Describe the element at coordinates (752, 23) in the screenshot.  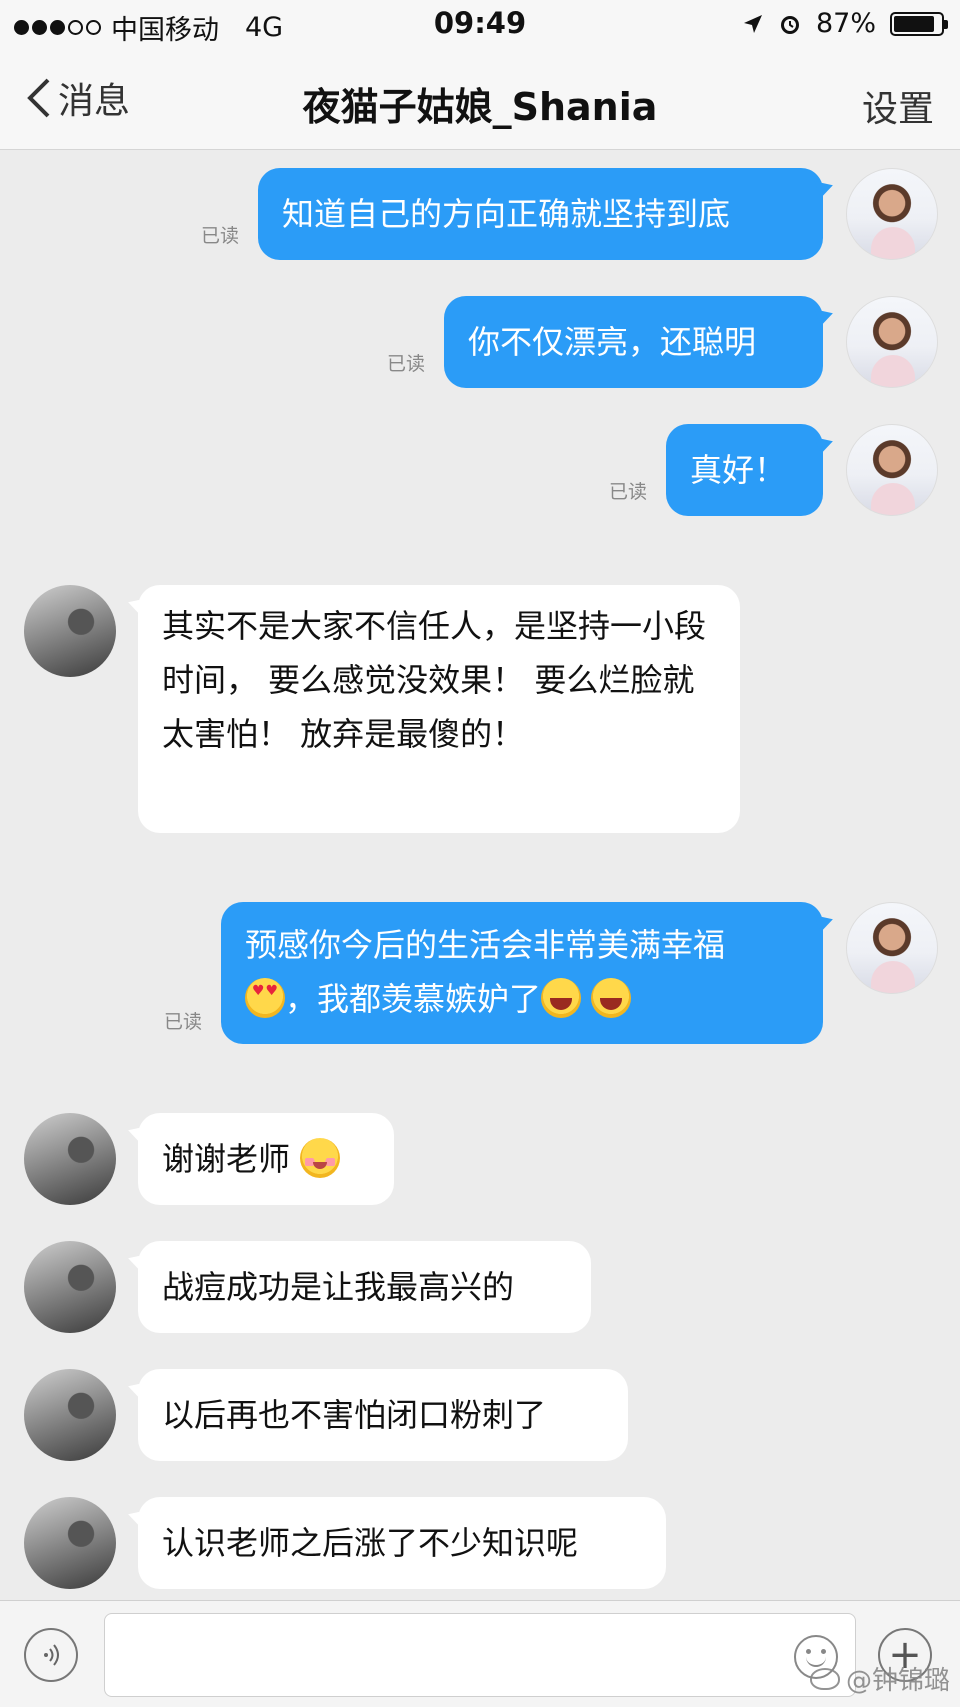
I see `location-arrow-icon` at that location.